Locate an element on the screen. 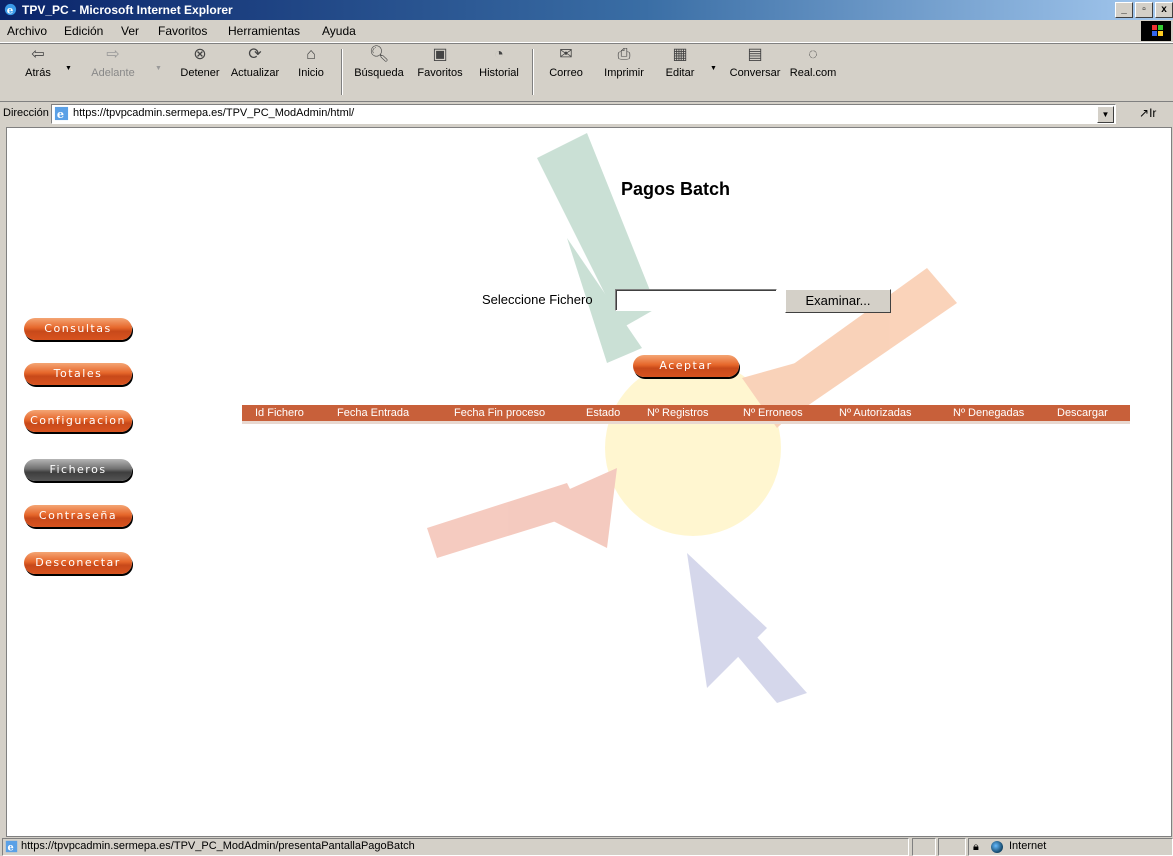 The height and width of the screenshot is (856, 1173). internet-explorer-icon: e is located at coordinates (10, 9).